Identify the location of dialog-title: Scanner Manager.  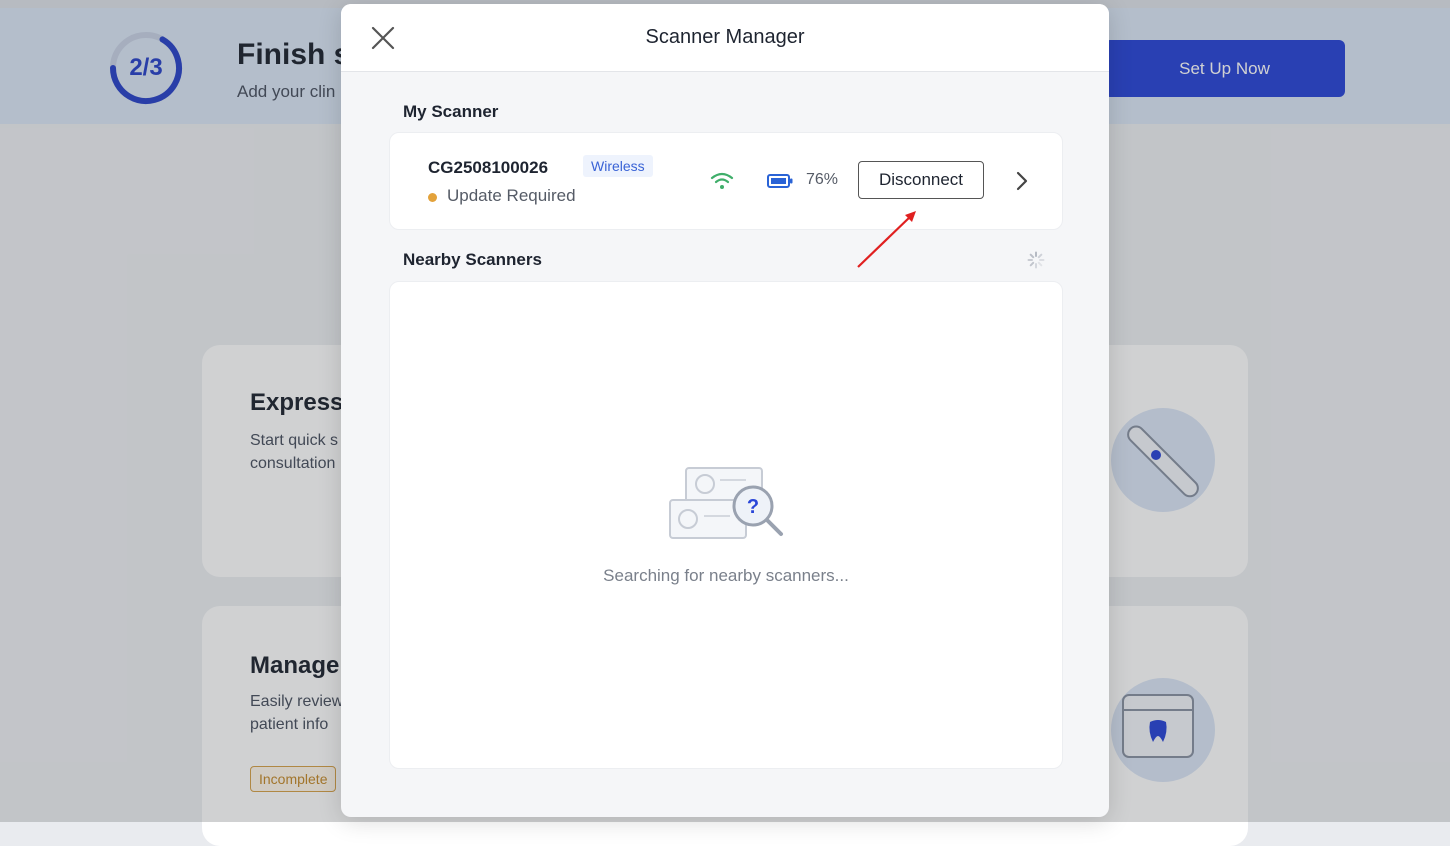
(725, 37).